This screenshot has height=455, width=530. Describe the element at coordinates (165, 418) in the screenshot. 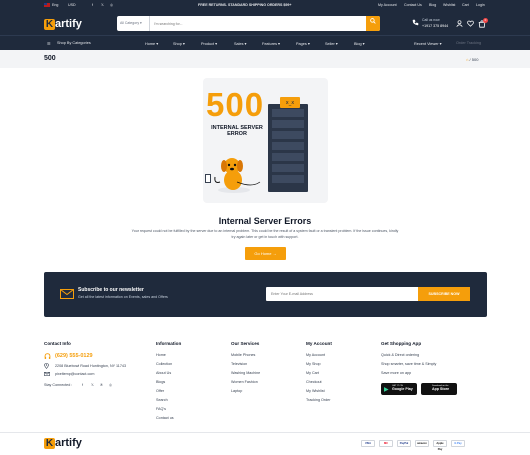

I see `footer-link-contact: Contact us` at that location.